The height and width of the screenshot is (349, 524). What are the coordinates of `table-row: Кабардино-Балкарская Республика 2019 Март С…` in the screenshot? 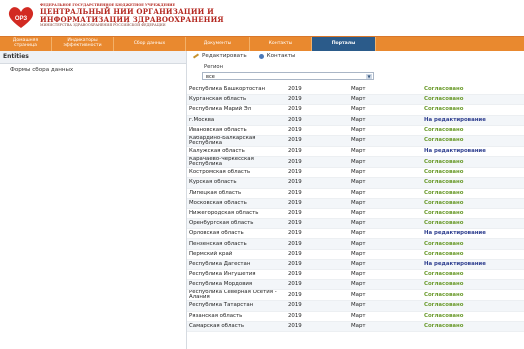 It's located at (355, 141).